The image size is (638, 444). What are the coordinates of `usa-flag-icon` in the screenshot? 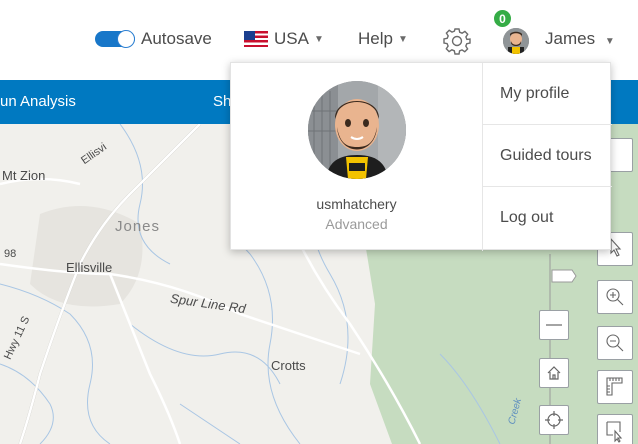 It's located at (256, 39).